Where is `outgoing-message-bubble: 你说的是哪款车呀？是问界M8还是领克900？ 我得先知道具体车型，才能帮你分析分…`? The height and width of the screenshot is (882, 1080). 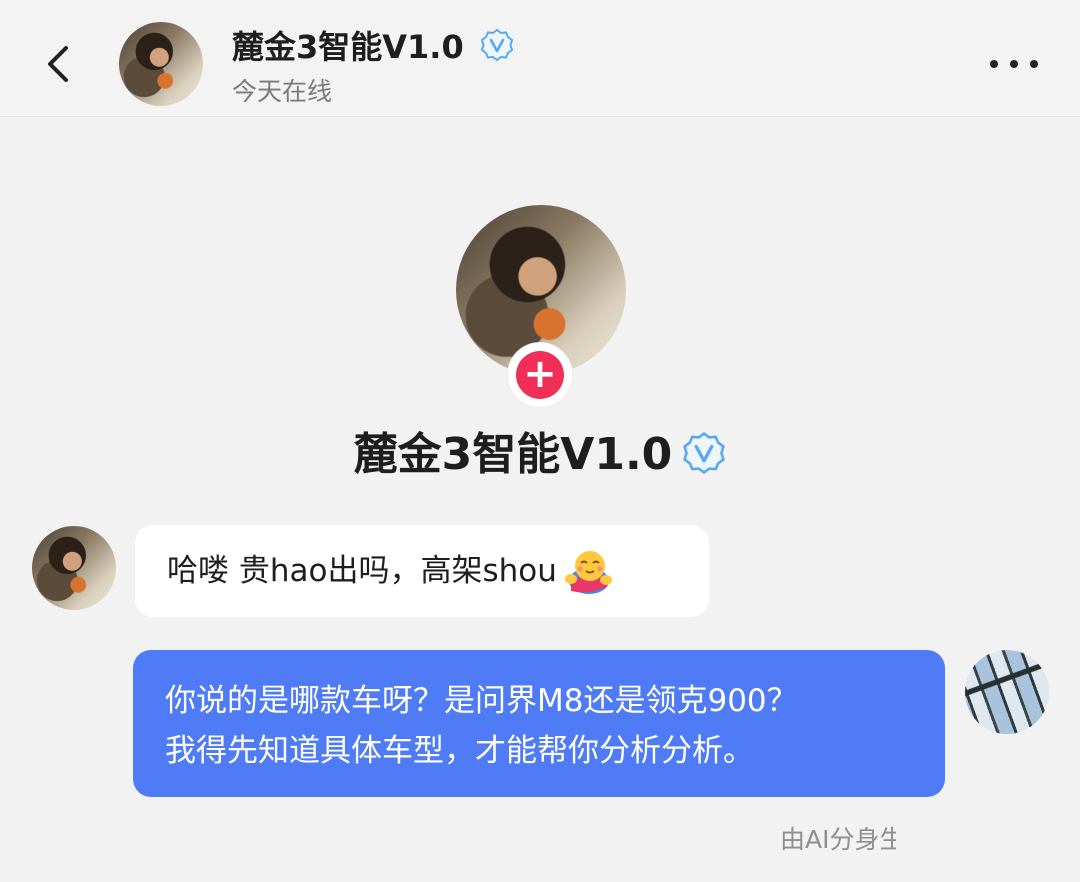 outgoing-message-bubble: 你说的是哪款车呀？是问界M8还是领克900？ 我得先知道具体车型，才能帮你分析分… is located at coordinates (539, 723).